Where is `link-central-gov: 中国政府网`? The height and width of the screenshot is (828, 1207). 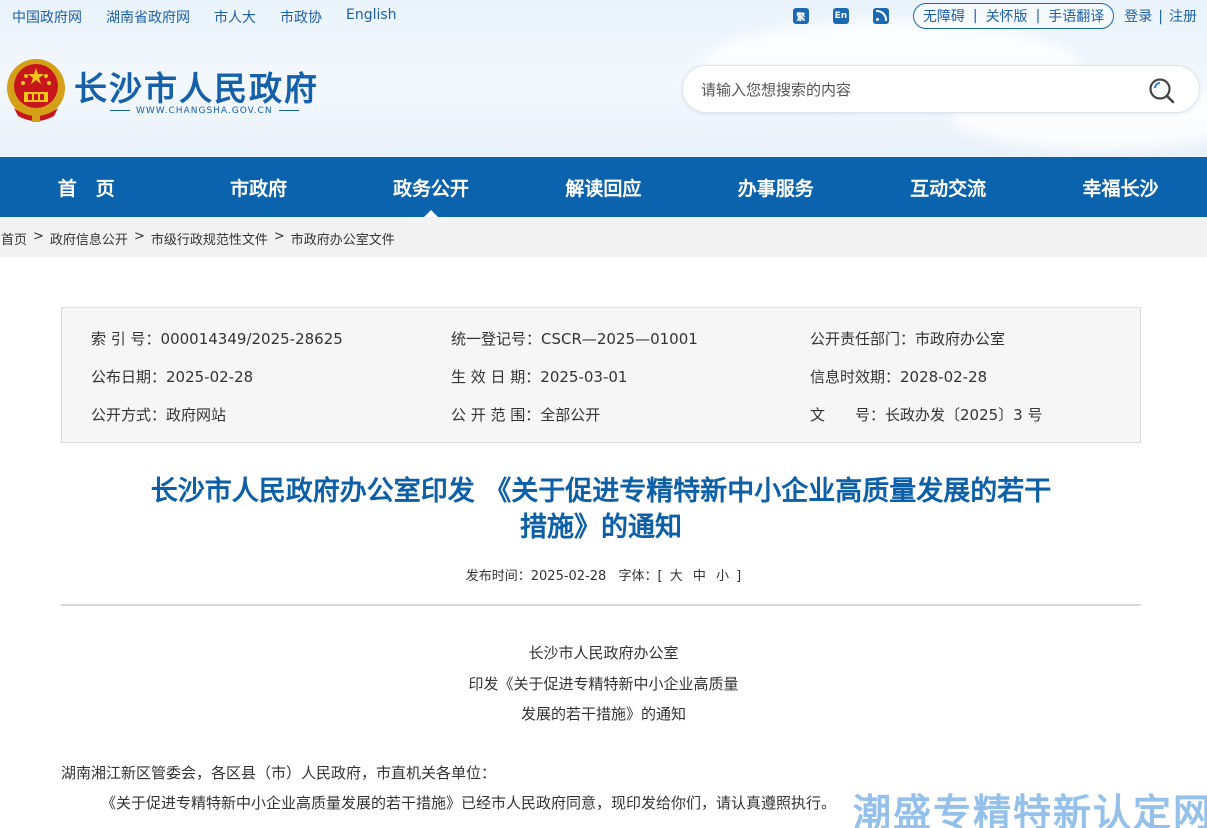
link-central-gov: 中国政府网 is located at coordinates (47, 17).